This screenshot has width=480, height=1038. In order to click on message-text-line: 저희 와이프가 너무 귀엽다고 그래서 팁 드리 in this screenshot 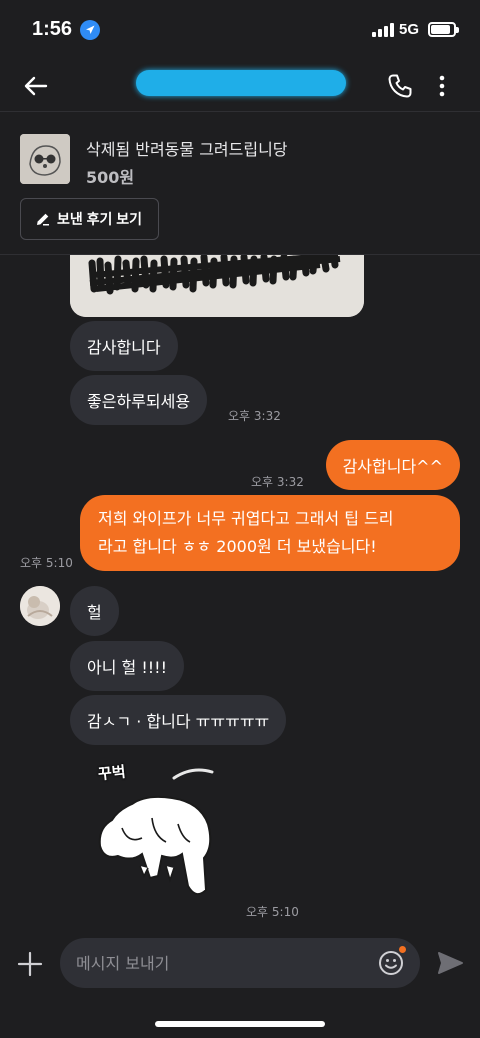, I will do `click(246, 518)`.